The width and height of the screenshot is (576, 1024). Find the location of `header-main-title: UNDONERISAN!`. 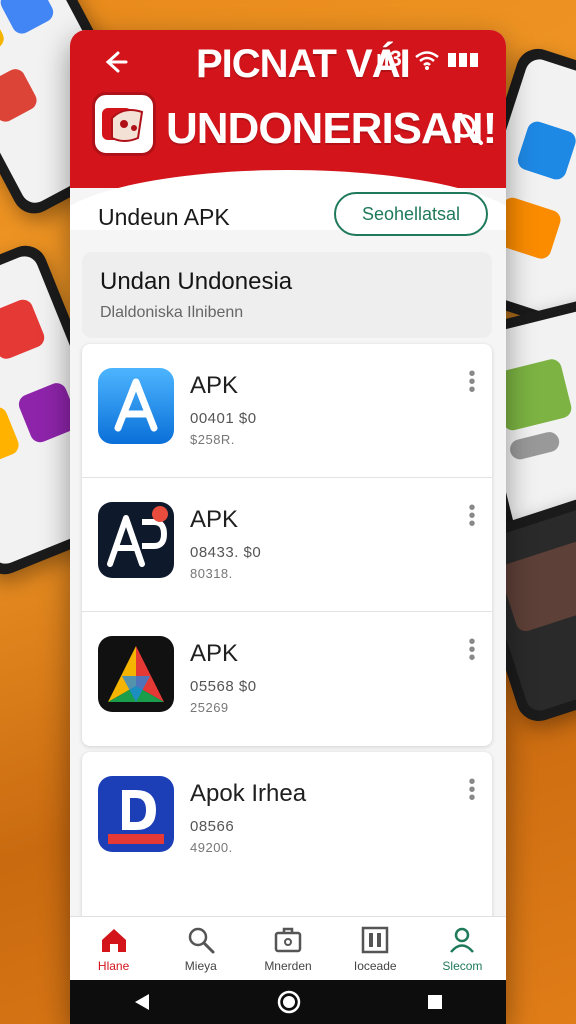

header-main-title: UNDONERISAN! is located at coordinates (331, 128).